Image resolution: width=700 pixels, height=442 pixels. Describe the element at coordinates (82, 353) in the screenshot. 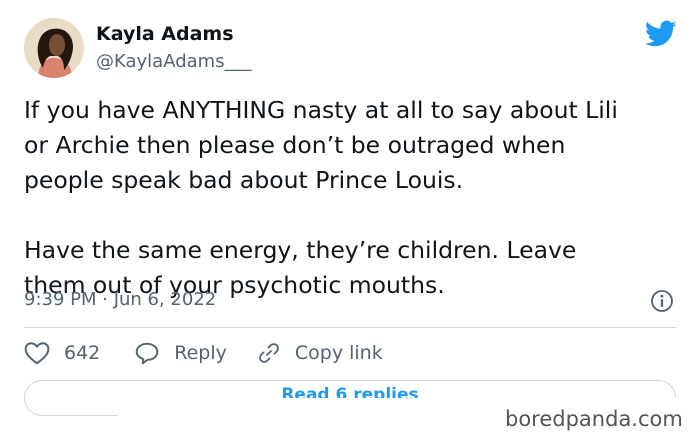

I see `like-count: 642` at that location.